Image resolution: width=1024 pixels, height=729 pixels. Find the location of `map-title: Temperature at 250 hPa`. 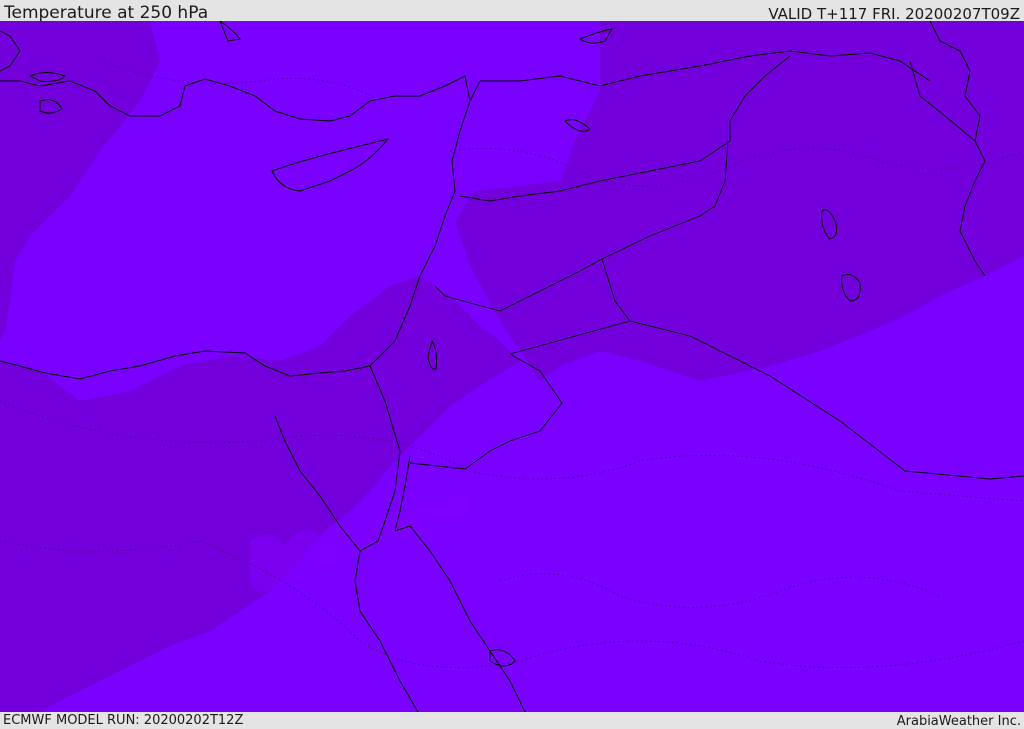

map-title: Temperature at 250 hPa is located at coordinates (106, 13).